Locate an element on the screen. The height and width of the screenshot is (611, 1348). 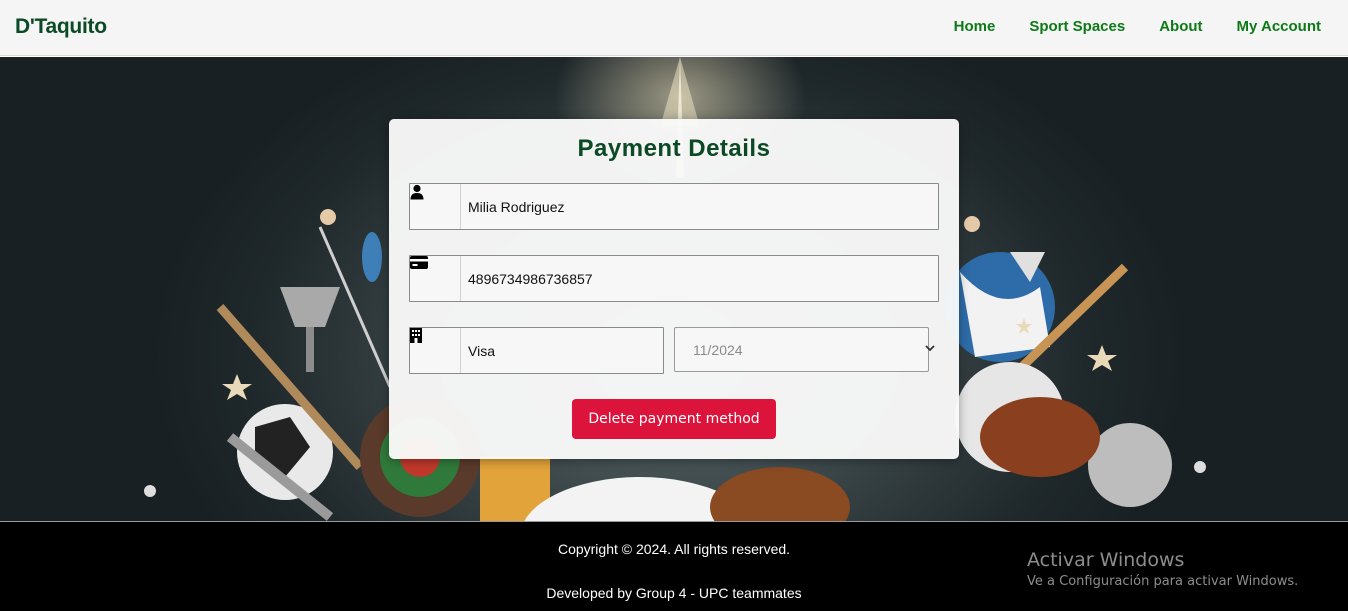
card-number-field is located at coordinates (674, 278).